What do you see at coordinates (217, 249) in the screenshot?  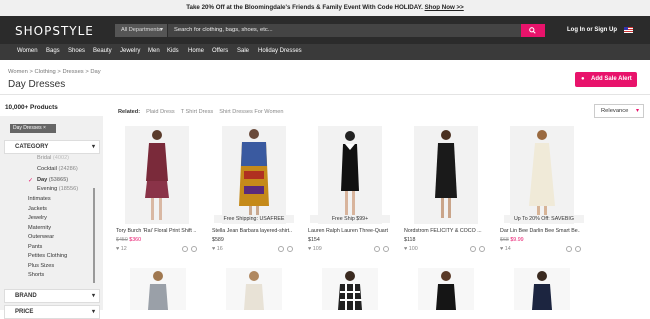 I see `favorite-count: ♥ 16` at bounding box center [217, 249].